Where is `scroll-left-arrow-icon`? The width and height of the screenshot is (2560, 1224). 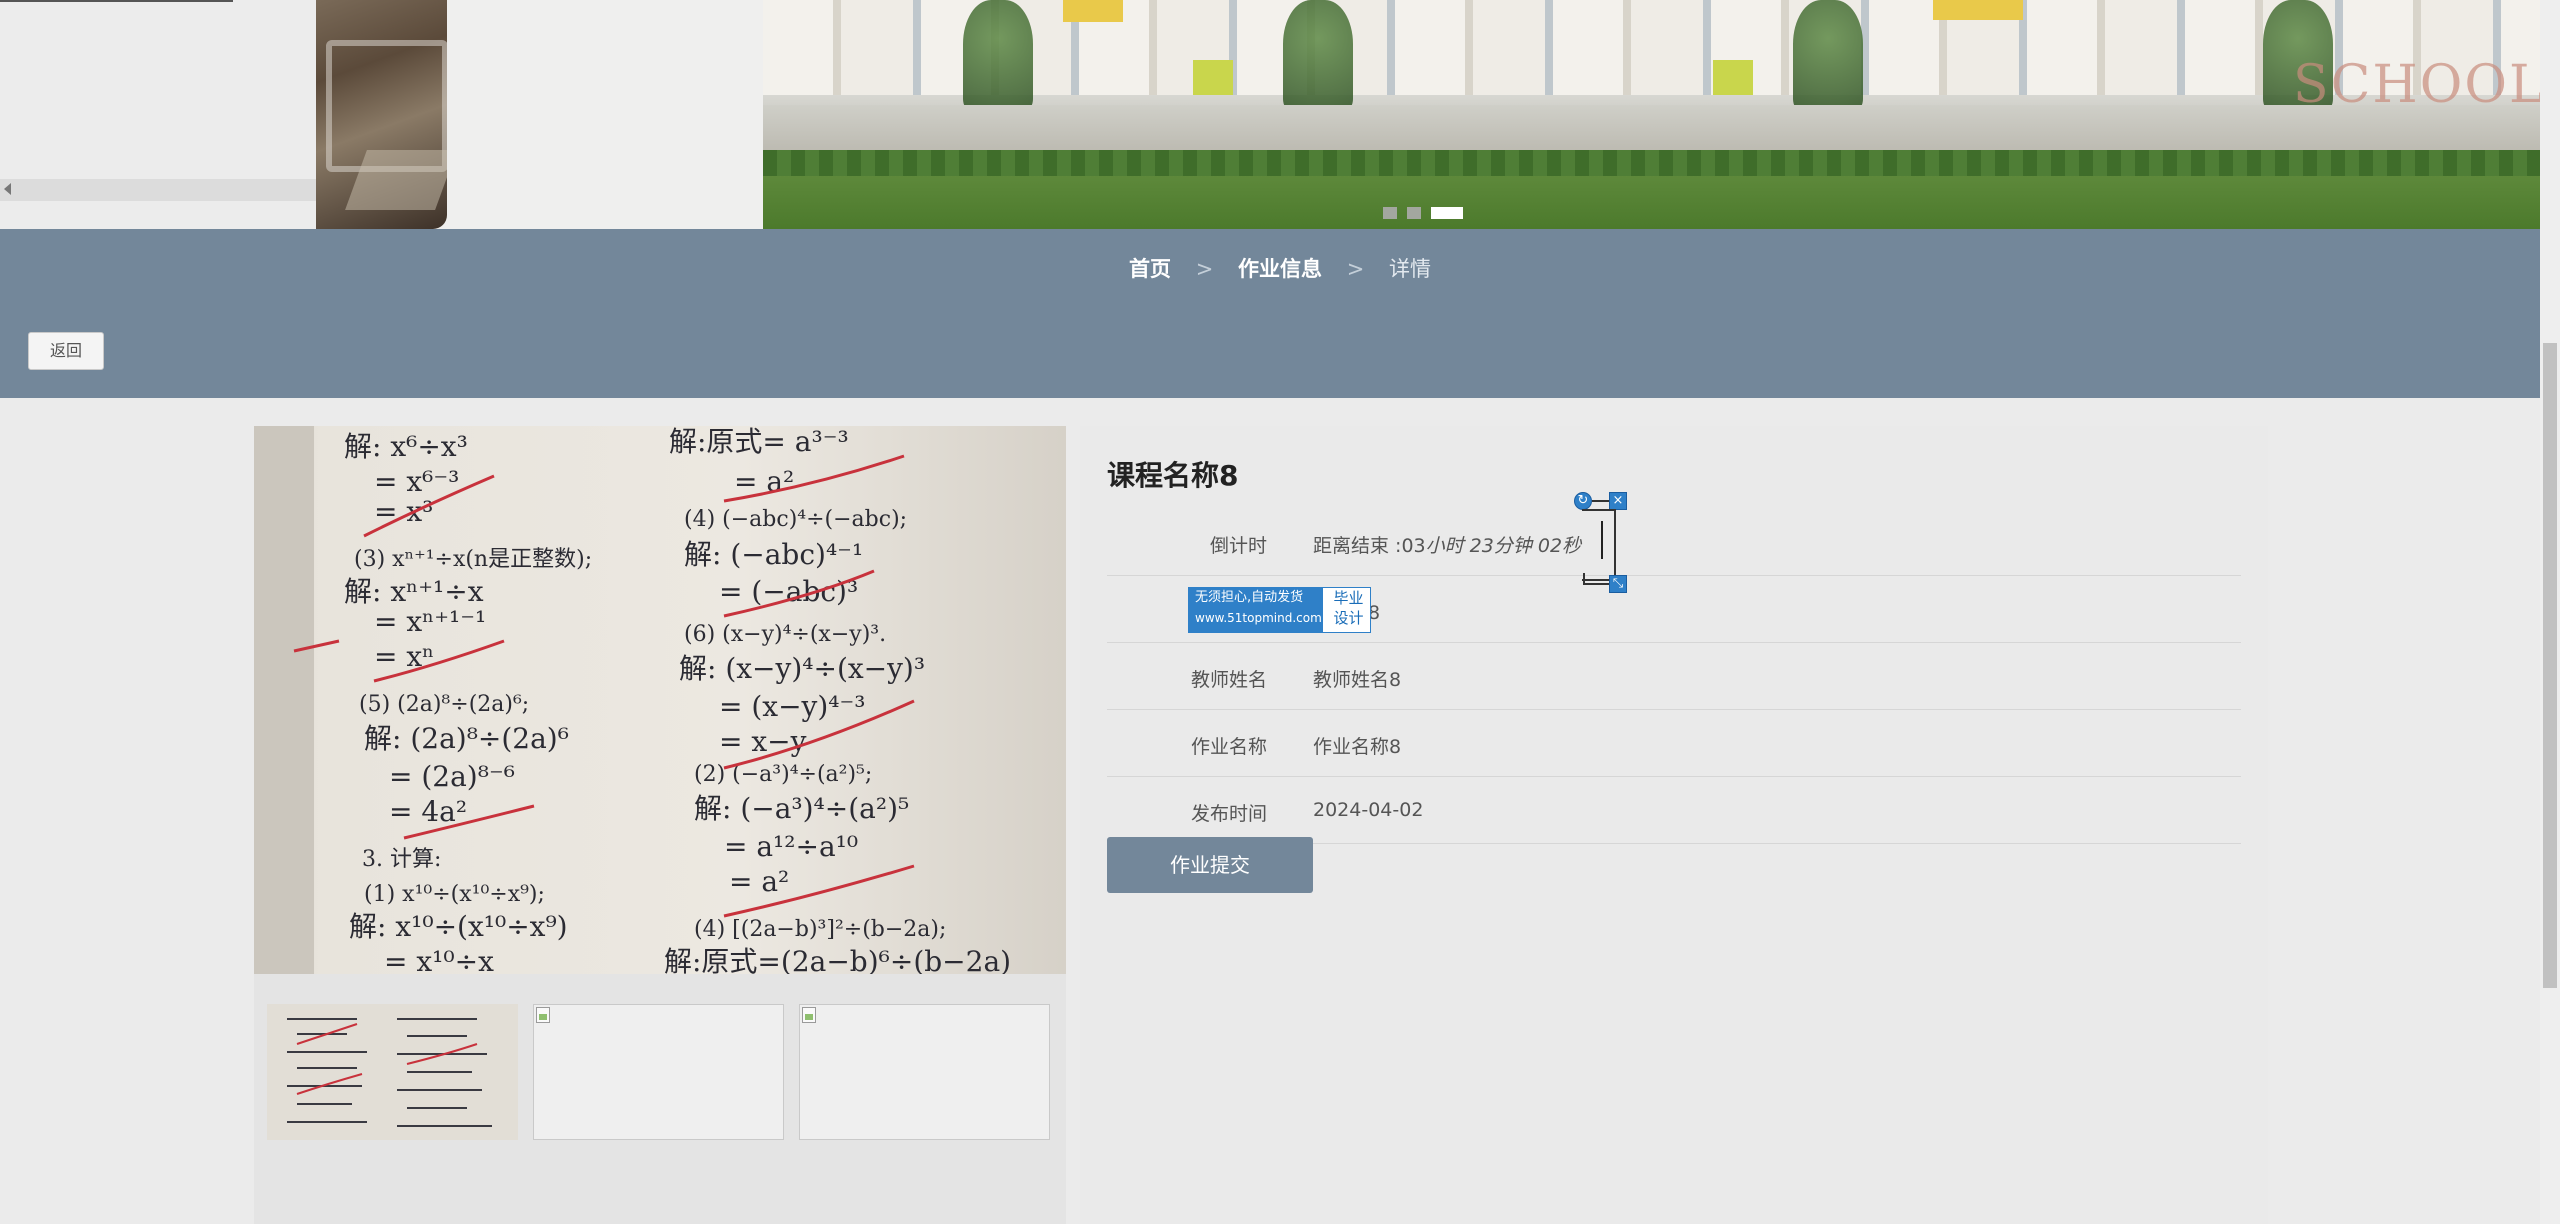 scroll-left-arrow-icon is located at coordinates (7, 189).